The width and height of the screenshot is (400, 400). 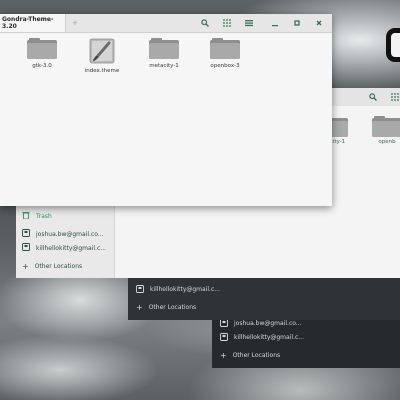 What do you see at coordinates (166, 23) in the screenshot?
I see `title-bar: Gondra-Theme-3.20 +` at bounding box center [166, 23].